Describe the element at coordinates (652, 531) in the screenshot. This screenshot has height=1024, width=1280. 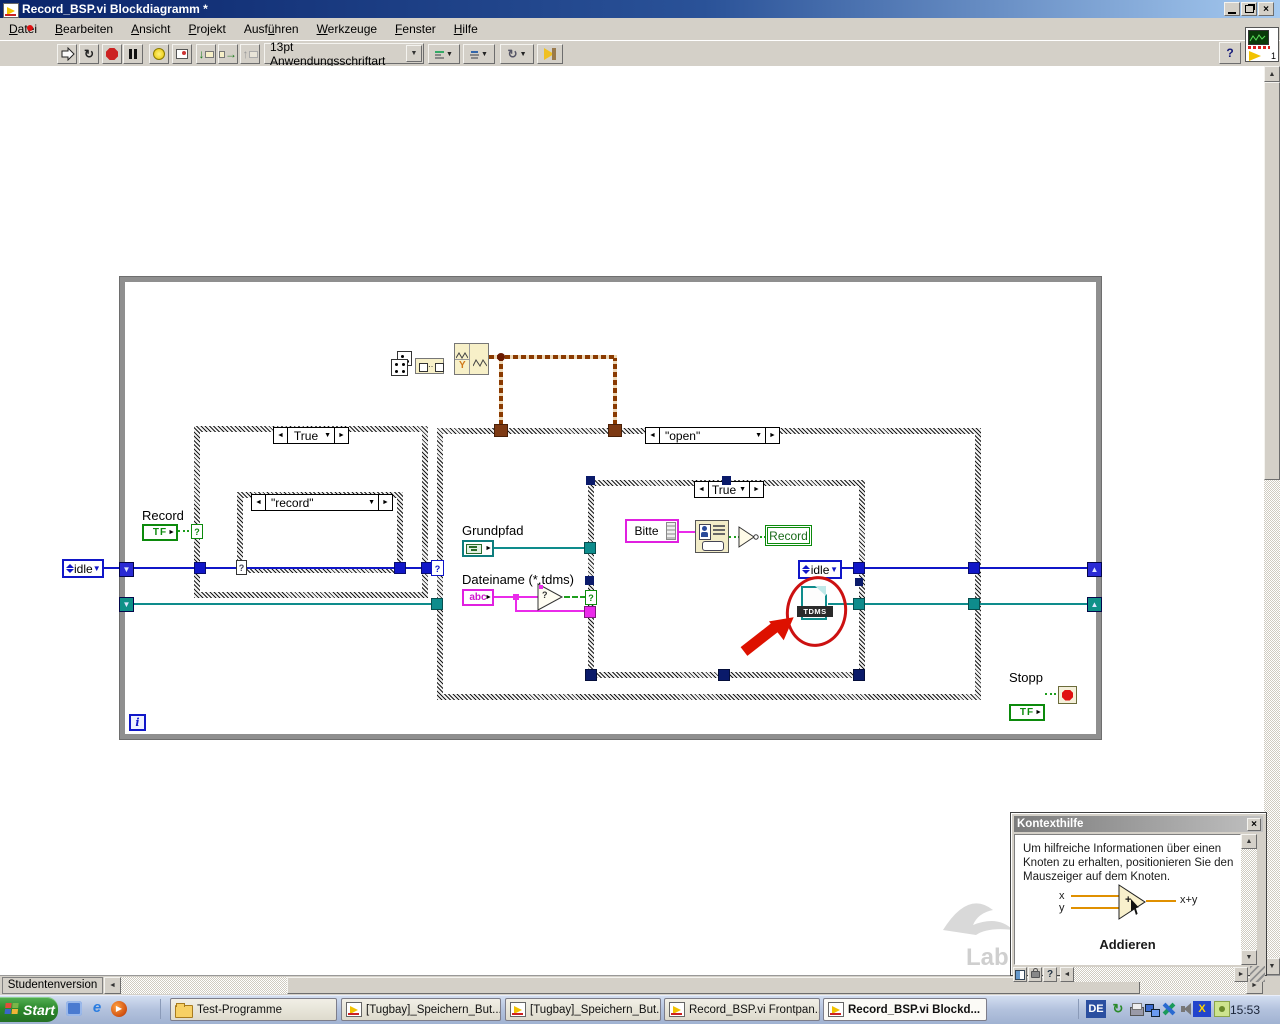
I see `bitte-string-constant: Bitte` at that location.